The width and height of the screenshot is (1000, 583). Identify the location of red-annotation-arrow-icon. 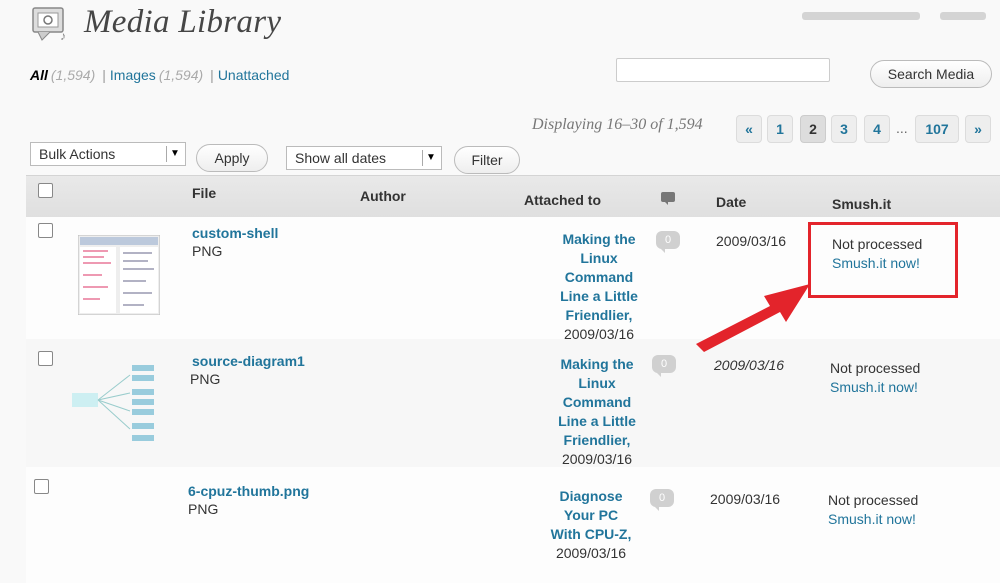
(753, 318).